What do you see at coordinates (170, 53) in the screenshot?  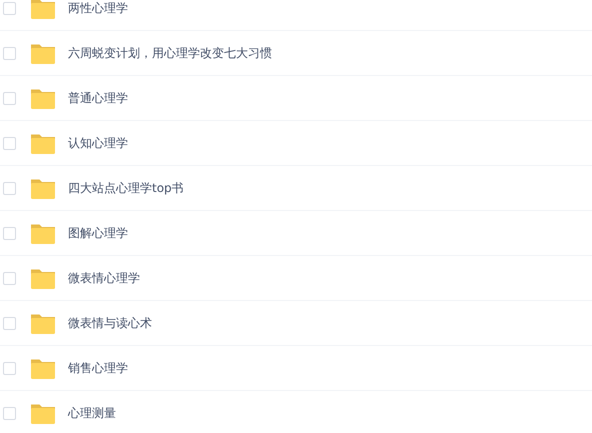 I see `file-name: 六周蜕变计划，用心理学改变七大习惯` at bounding box center [170, 53].